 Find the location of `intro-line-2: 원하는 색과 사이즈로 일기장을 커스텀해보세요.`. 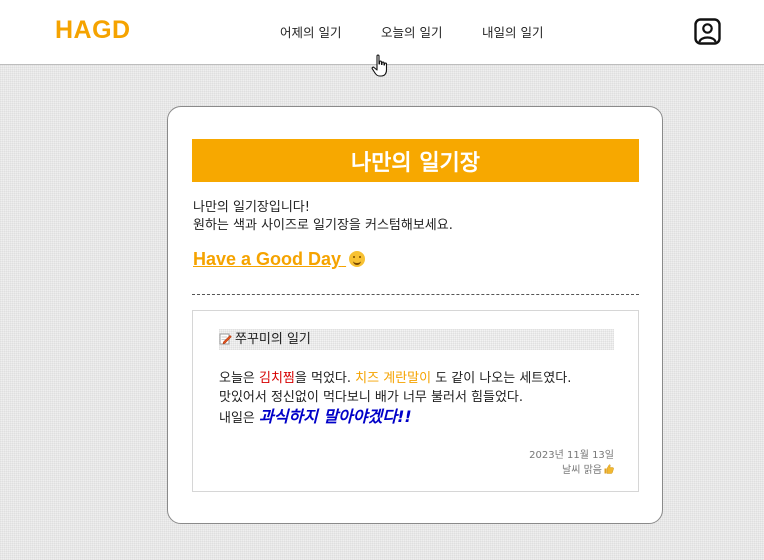

intro-line-2: 원하는 색과 사이즈로 일기장을 커스텀해보세요. is located at coordinates (323, 225).